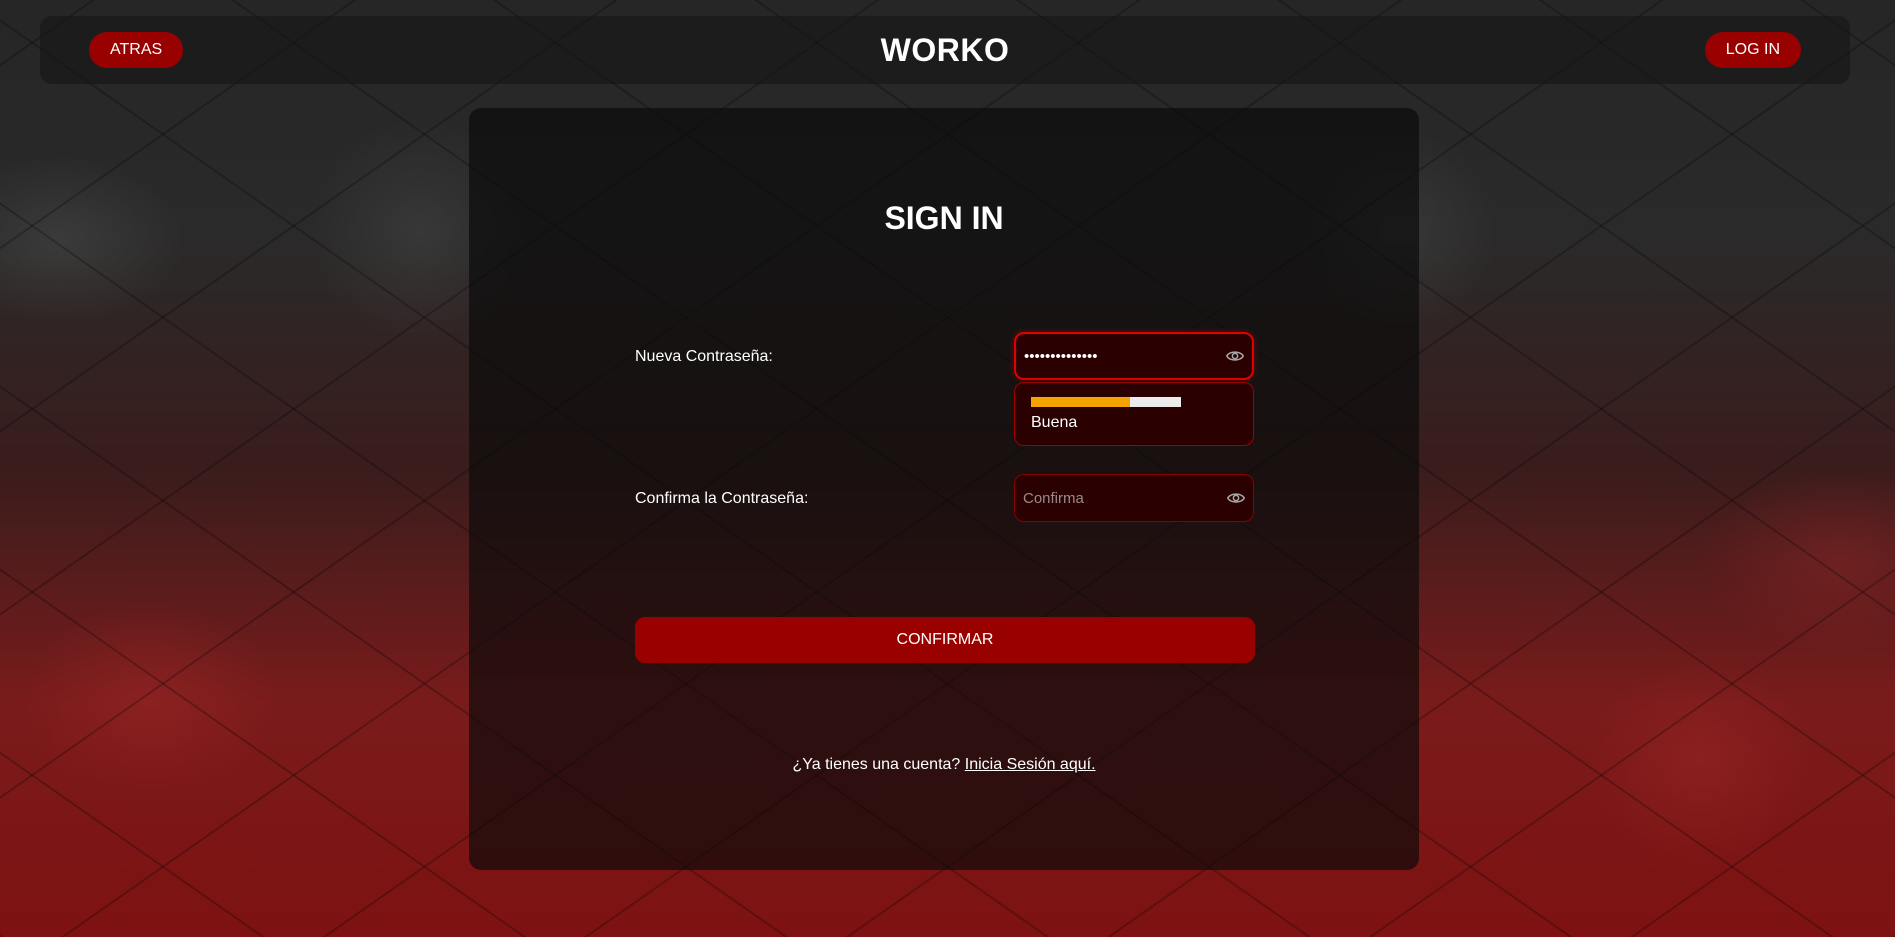 The height and width of the screenshot is (937, 1895). I want to click on new-password-input, so click(1119, 356).